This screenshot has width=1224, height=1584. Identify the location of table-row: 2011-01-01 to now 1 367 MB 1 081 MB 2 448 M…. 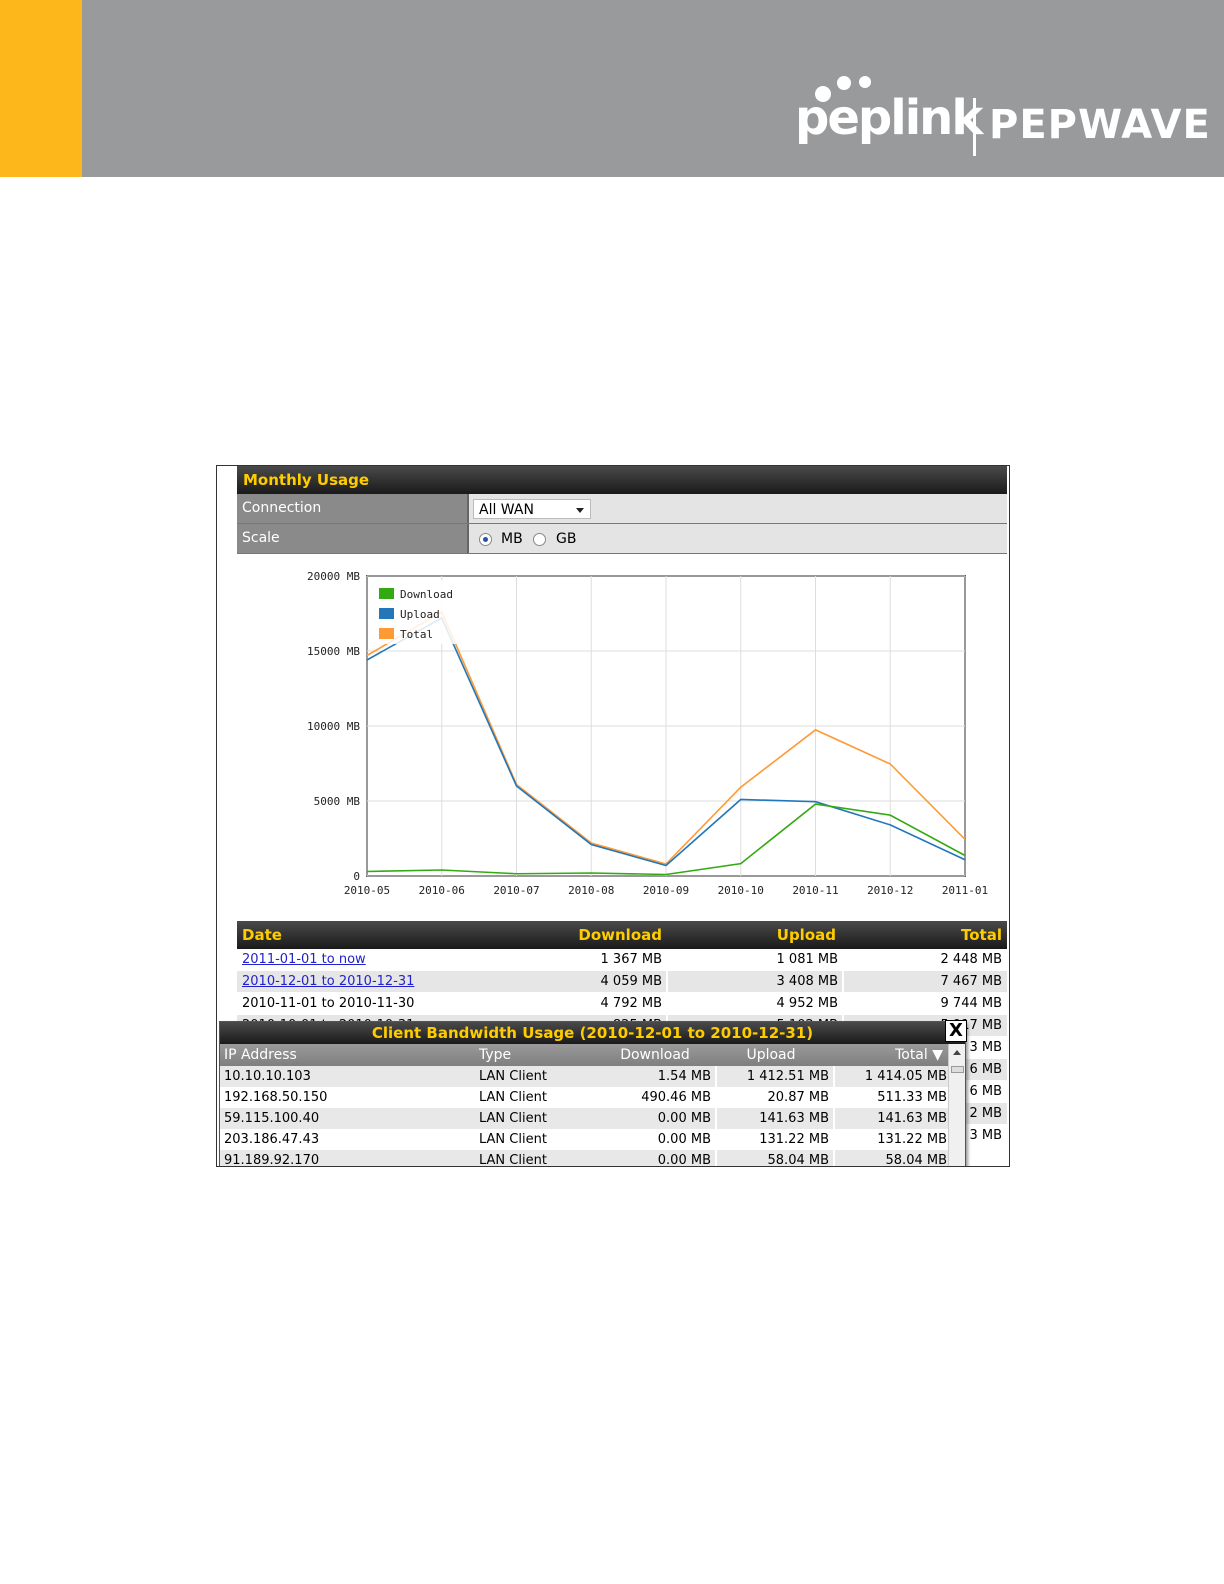
(622, 960).